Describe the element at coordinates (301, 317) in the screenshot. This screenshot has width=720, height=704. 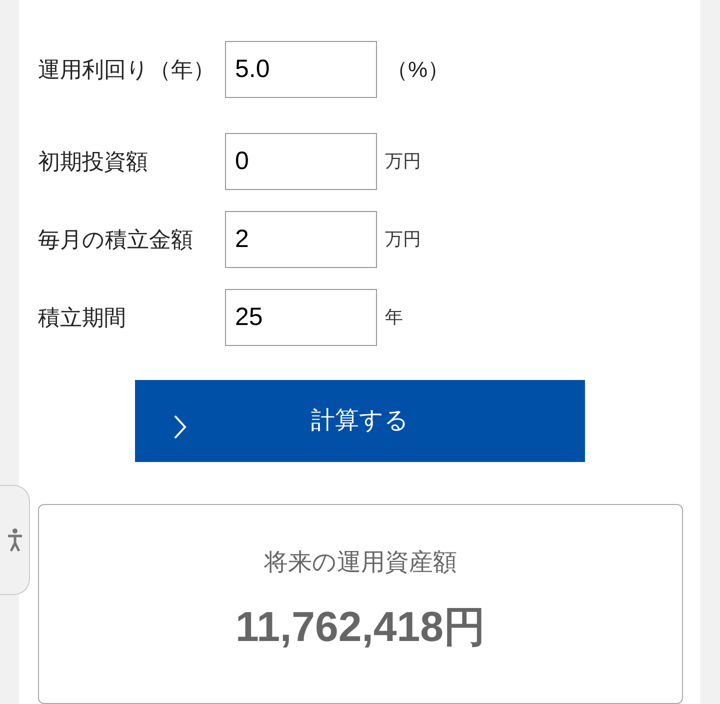
I see `input-field: 25` at that location.